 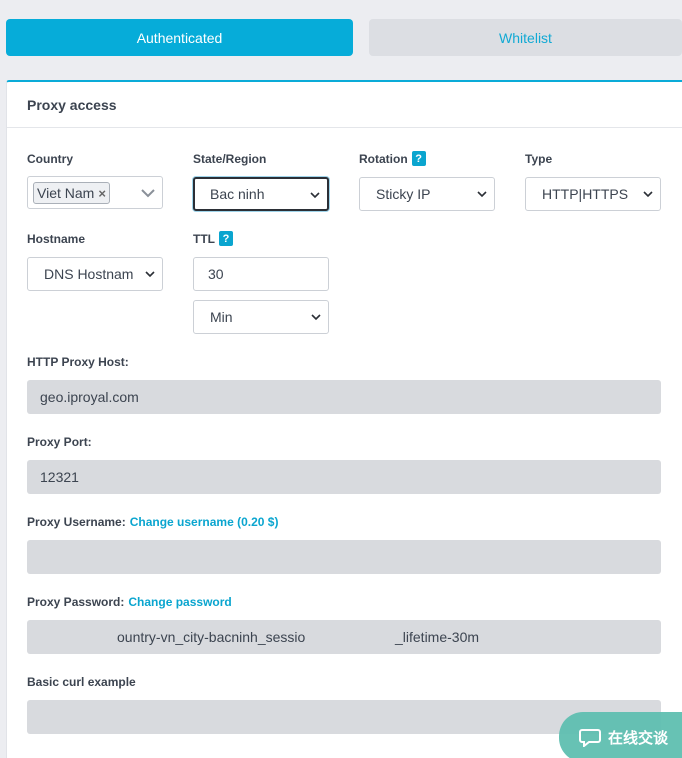 I want to click on proxy-port-field: 12321, so click(x=344, y=477).